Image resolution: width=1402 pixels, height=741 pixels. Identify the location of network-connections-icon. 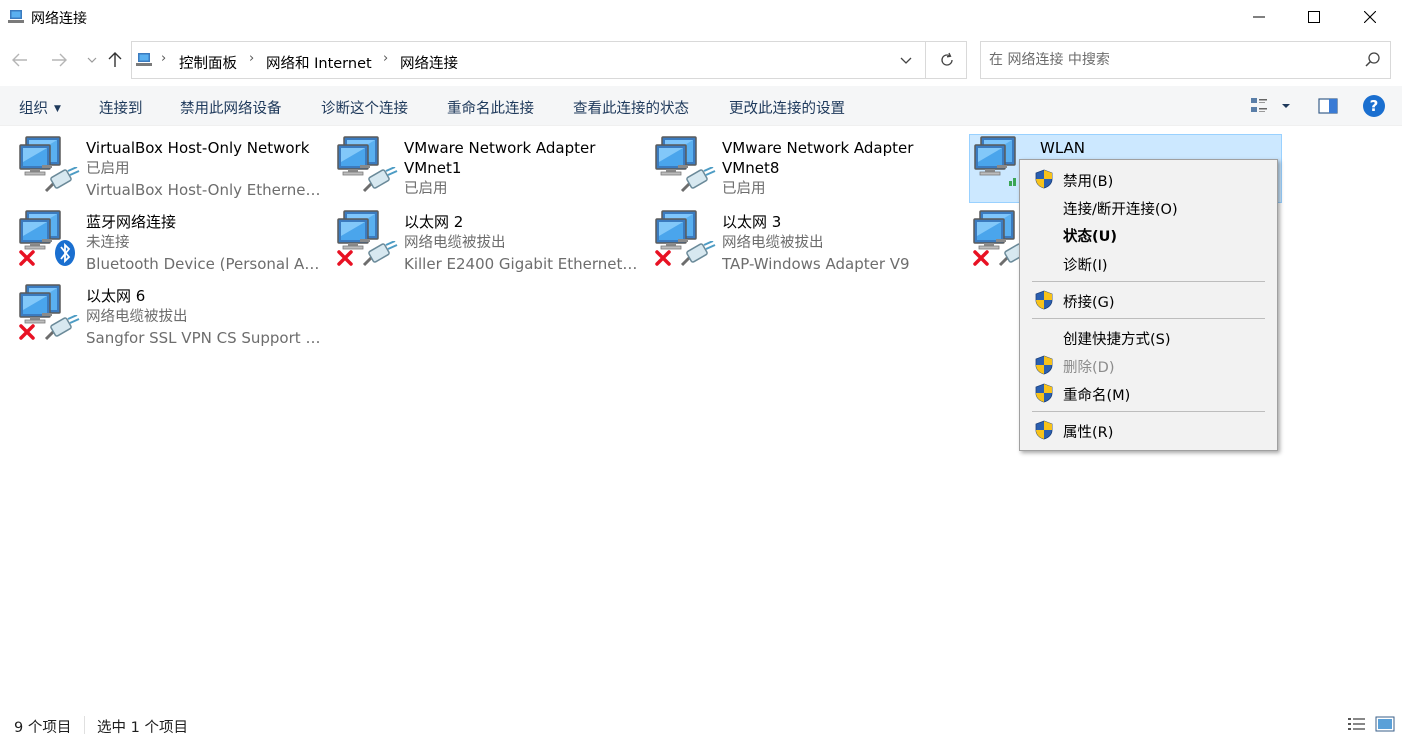
(144, 59).